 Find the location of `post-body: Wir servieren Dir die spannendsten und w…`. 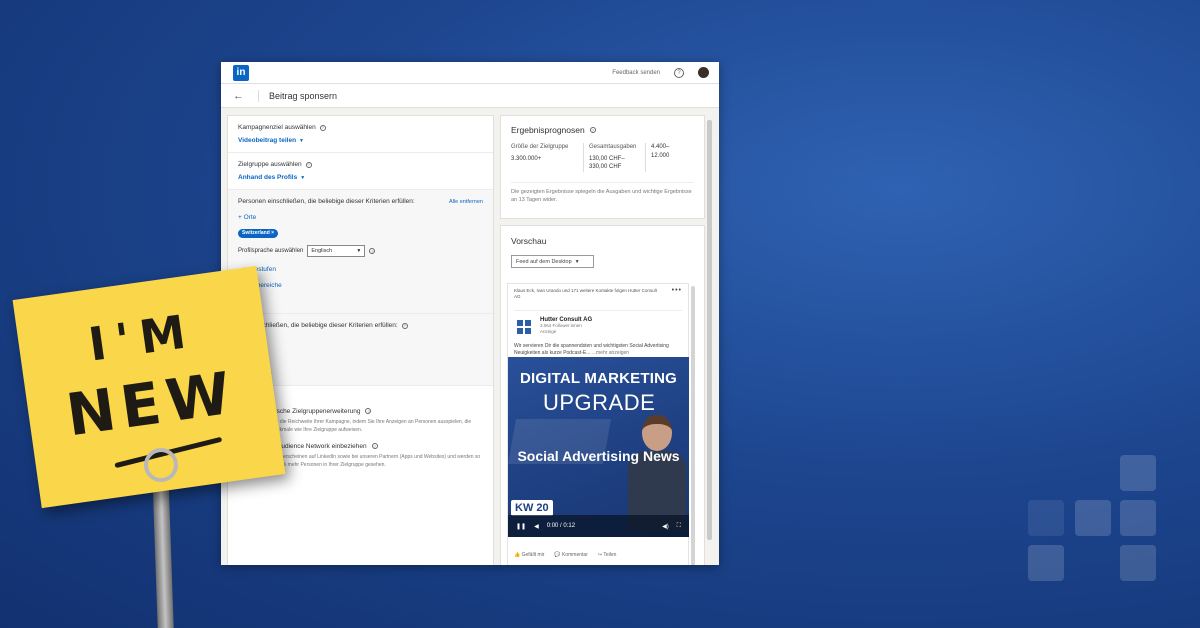

post-body: Wir servieren Dir die spannendsten und w… is located at coordinates (591, 349).